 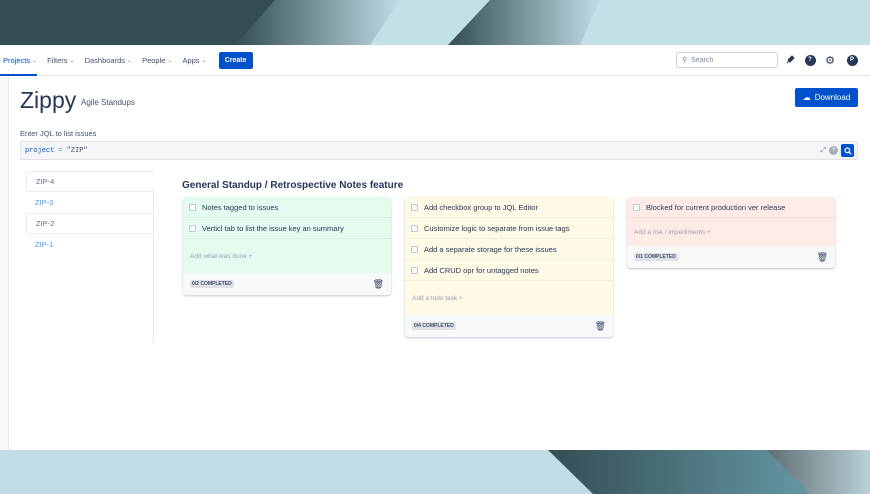 I want to click on bottom-banner, so click(x=435, y=472).